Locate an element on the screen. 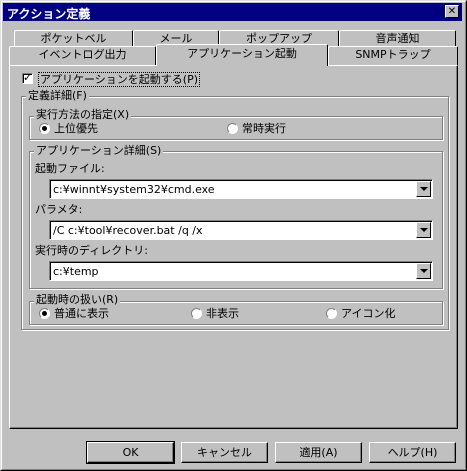  close-icon: ✕ is located at coordinates (452, 11).